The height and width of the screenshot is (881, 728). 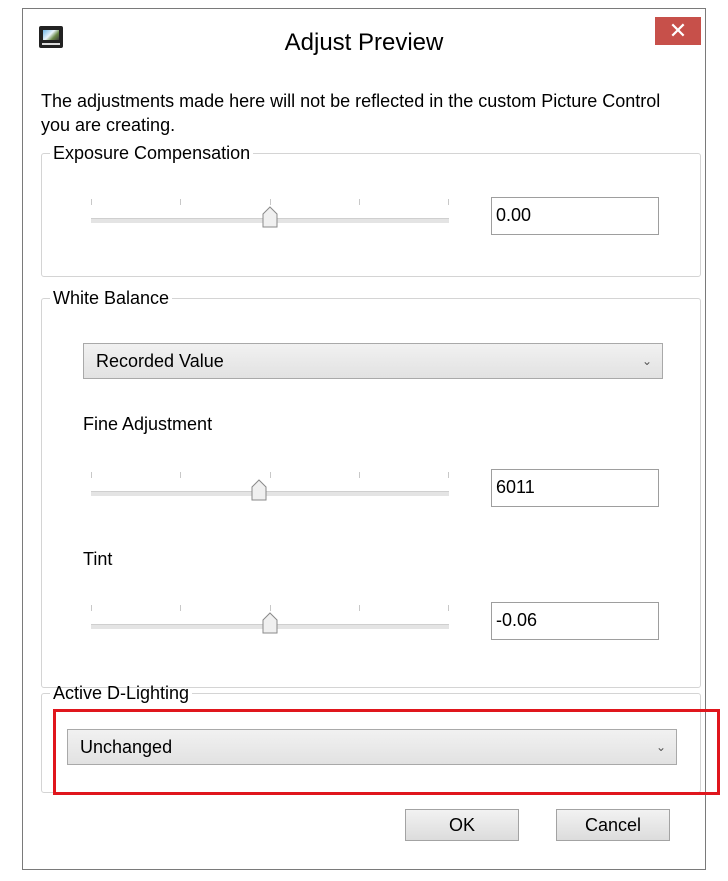 What do you see at coordinates (386, 752) in the screenshot?
I see `highlight-box` at bounding box center [386, 752].